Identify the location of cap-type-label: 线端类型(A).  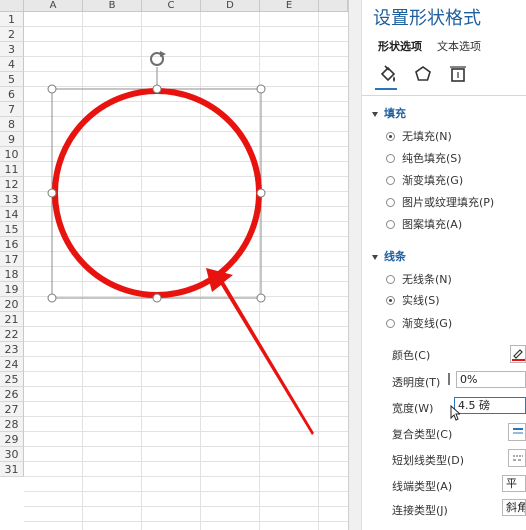
(422, 486).